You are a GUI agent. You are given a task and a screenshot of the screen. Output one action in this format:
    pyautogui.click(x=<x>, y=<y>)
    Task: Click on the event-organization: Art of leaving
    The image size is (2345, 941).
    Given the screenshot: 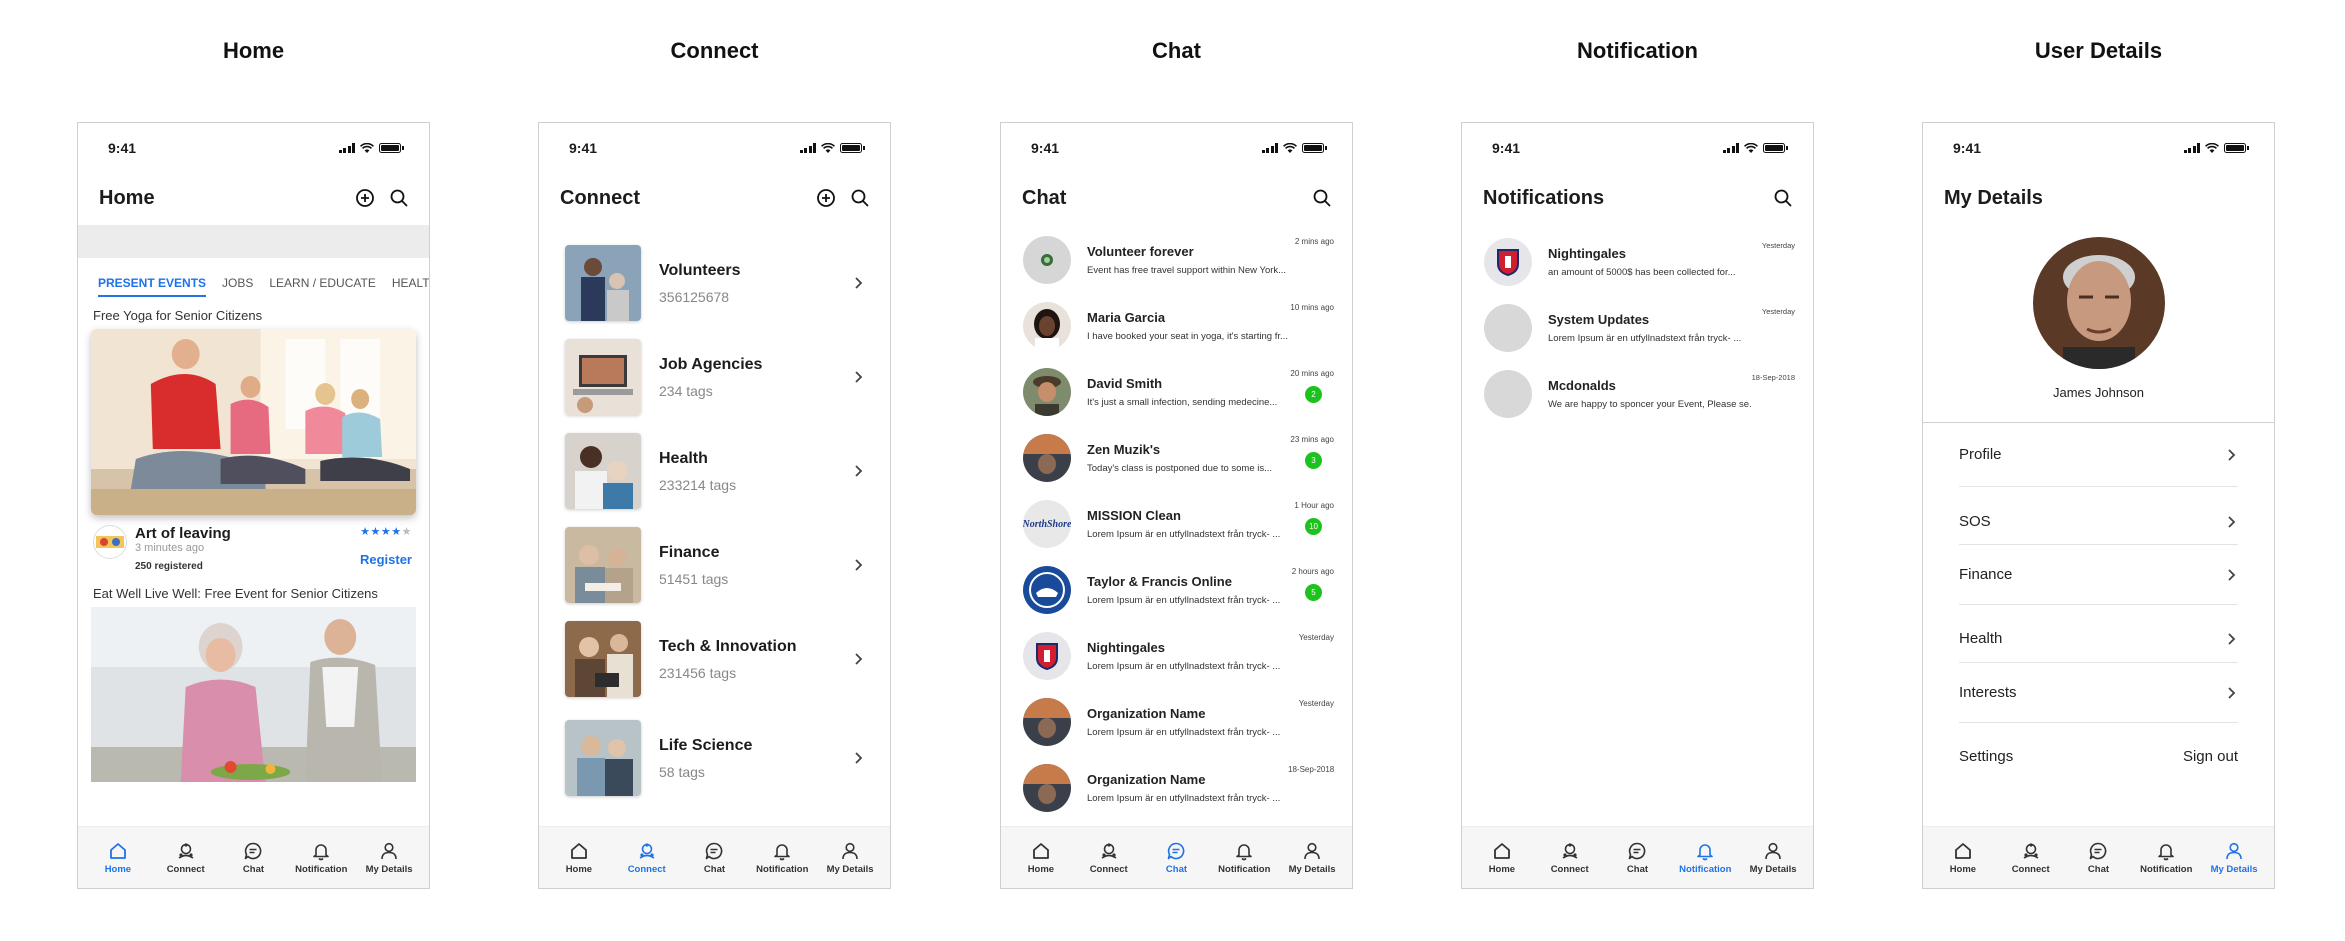 What is the action you would take?
    pyautogui.click(x=183, y=533)
    